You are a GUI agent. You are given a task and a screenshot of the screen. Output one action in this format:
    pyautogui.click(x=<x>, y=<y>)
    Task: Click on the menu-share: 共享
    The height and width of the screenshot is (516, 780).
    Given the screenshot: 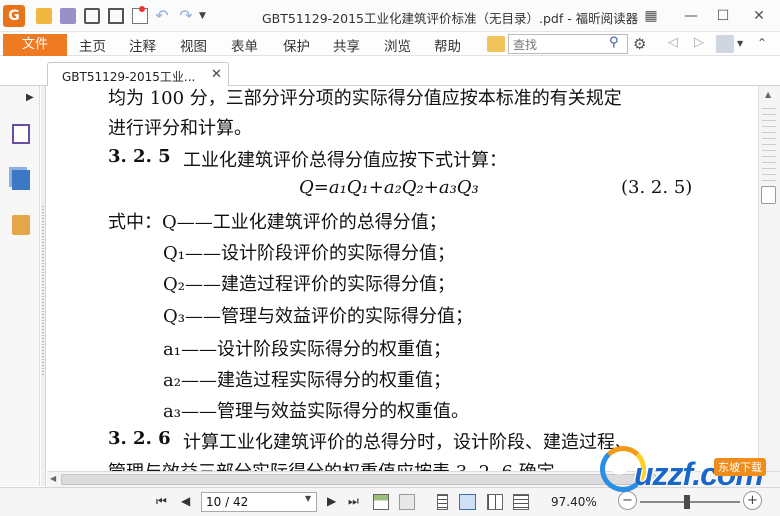 What is the action you would take?
    pyautogui.click(x=346, y=45)
    